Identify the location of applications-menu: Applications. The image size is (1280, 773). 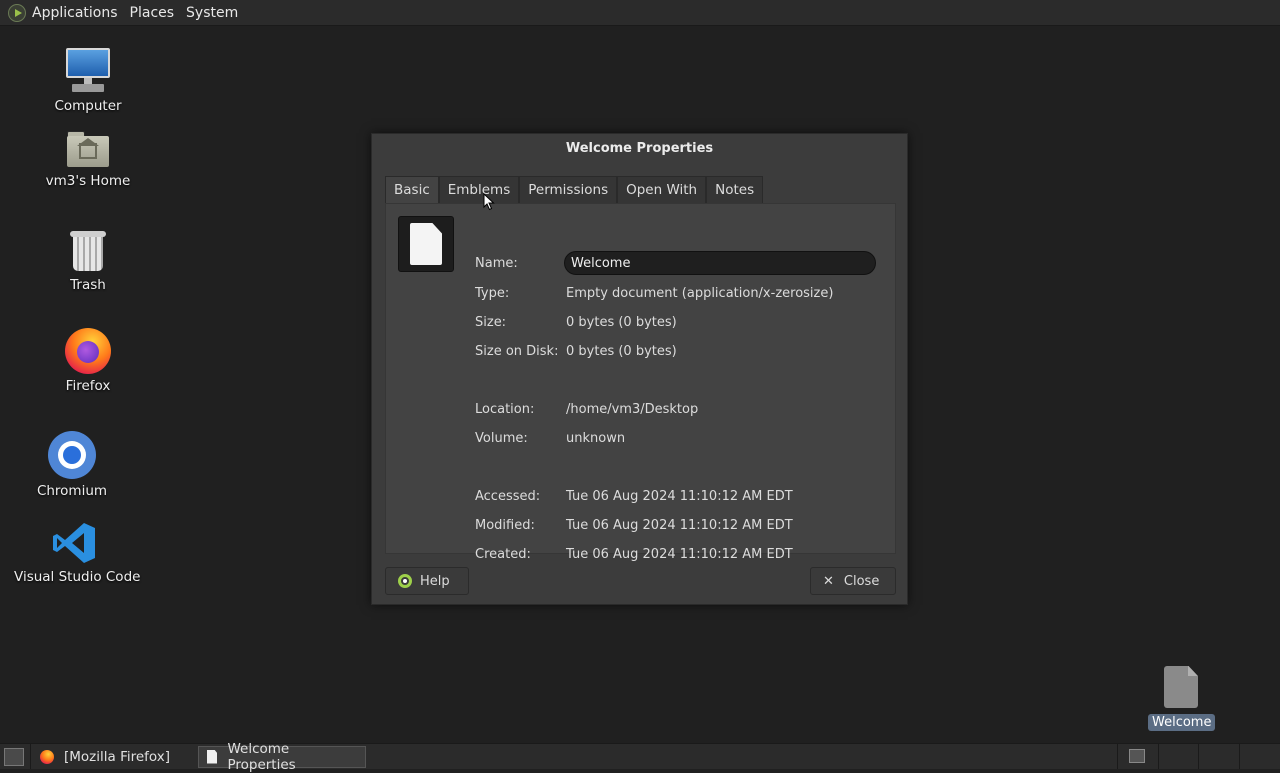
(62, 12).